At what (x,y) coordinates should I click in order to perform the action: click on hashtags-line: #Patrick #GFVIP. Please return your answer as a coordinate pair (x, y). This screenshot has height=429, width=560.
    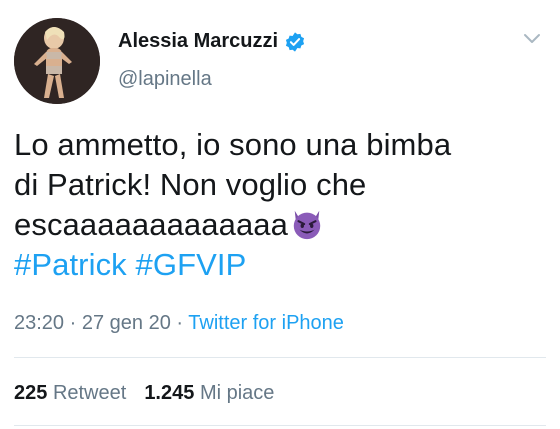
    Looking at the image, I should click on (279, 265).